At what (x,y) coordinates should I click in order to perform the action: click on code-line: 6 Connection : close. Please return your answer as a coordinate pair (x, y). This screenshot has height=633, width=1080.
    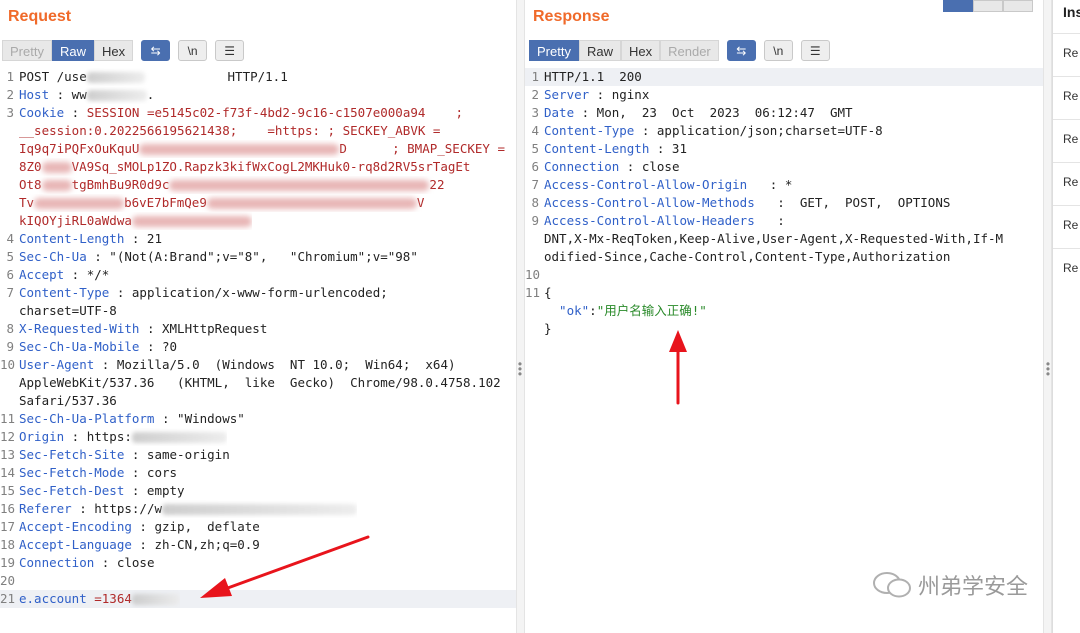
    Looking at the image, I should click on (784, 167).